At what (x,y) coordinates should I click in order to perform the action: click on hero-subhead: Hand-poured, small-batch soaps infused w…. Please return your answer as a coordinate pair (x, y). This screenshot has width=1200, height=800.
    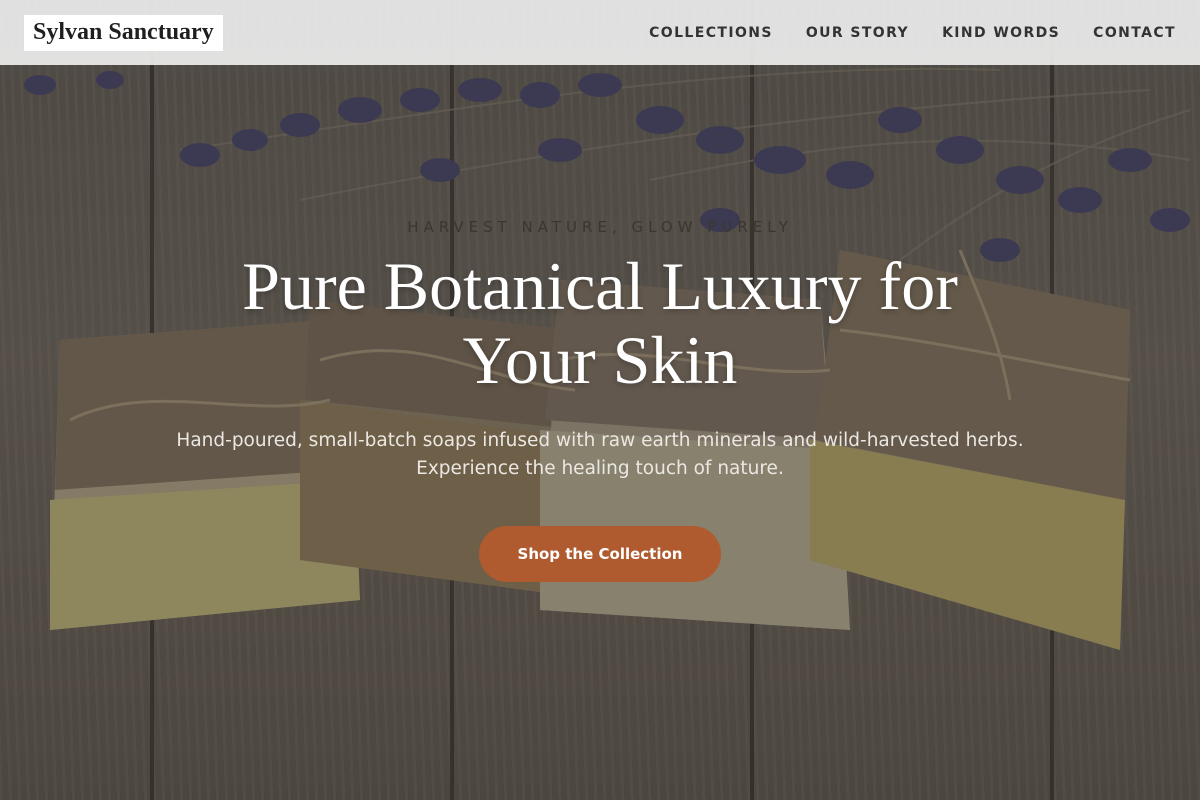
    Looking at the image, I should click on (600, 454).